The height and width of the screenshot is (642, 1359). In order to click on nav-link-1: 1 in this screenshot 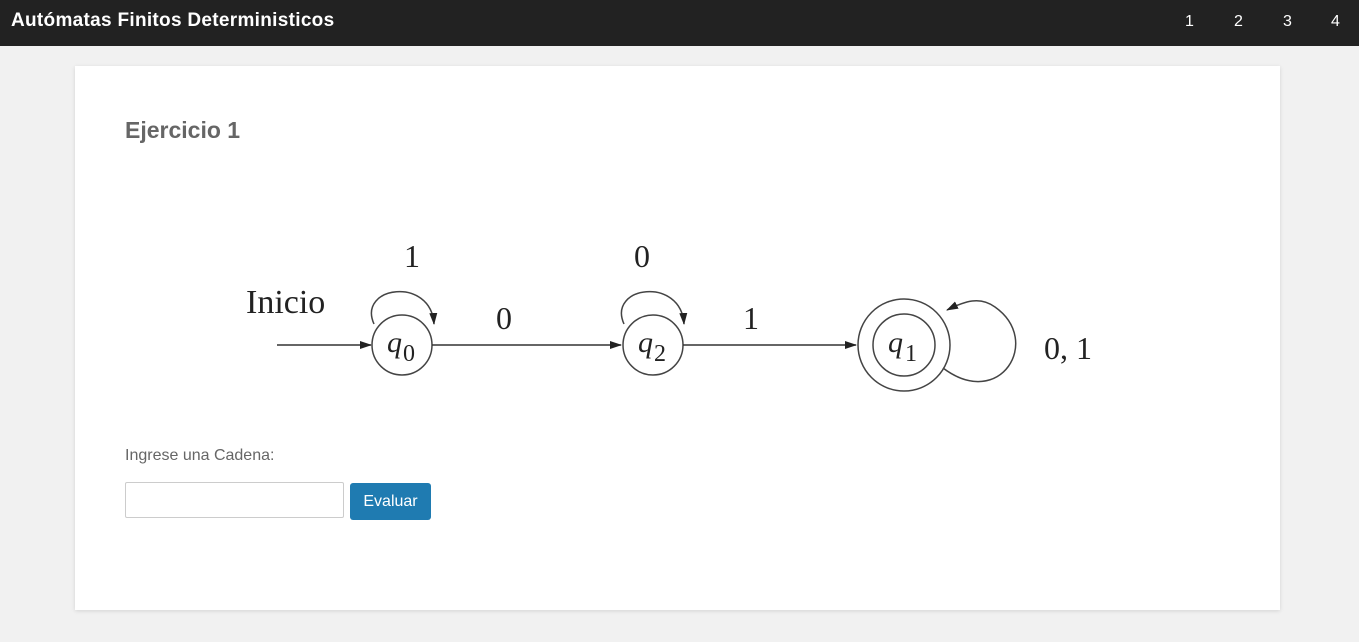, I will do `click(1189, 23)`.